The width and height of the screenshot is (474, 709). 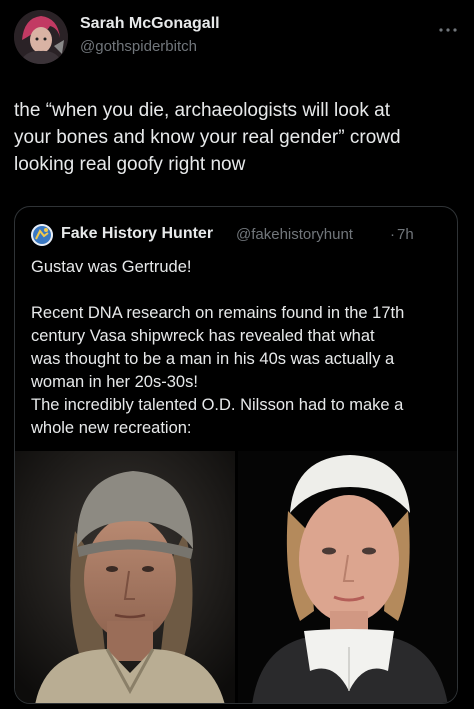 I want to click on quoted-text-line: whole new recreation:, so click(x=111, y=428).